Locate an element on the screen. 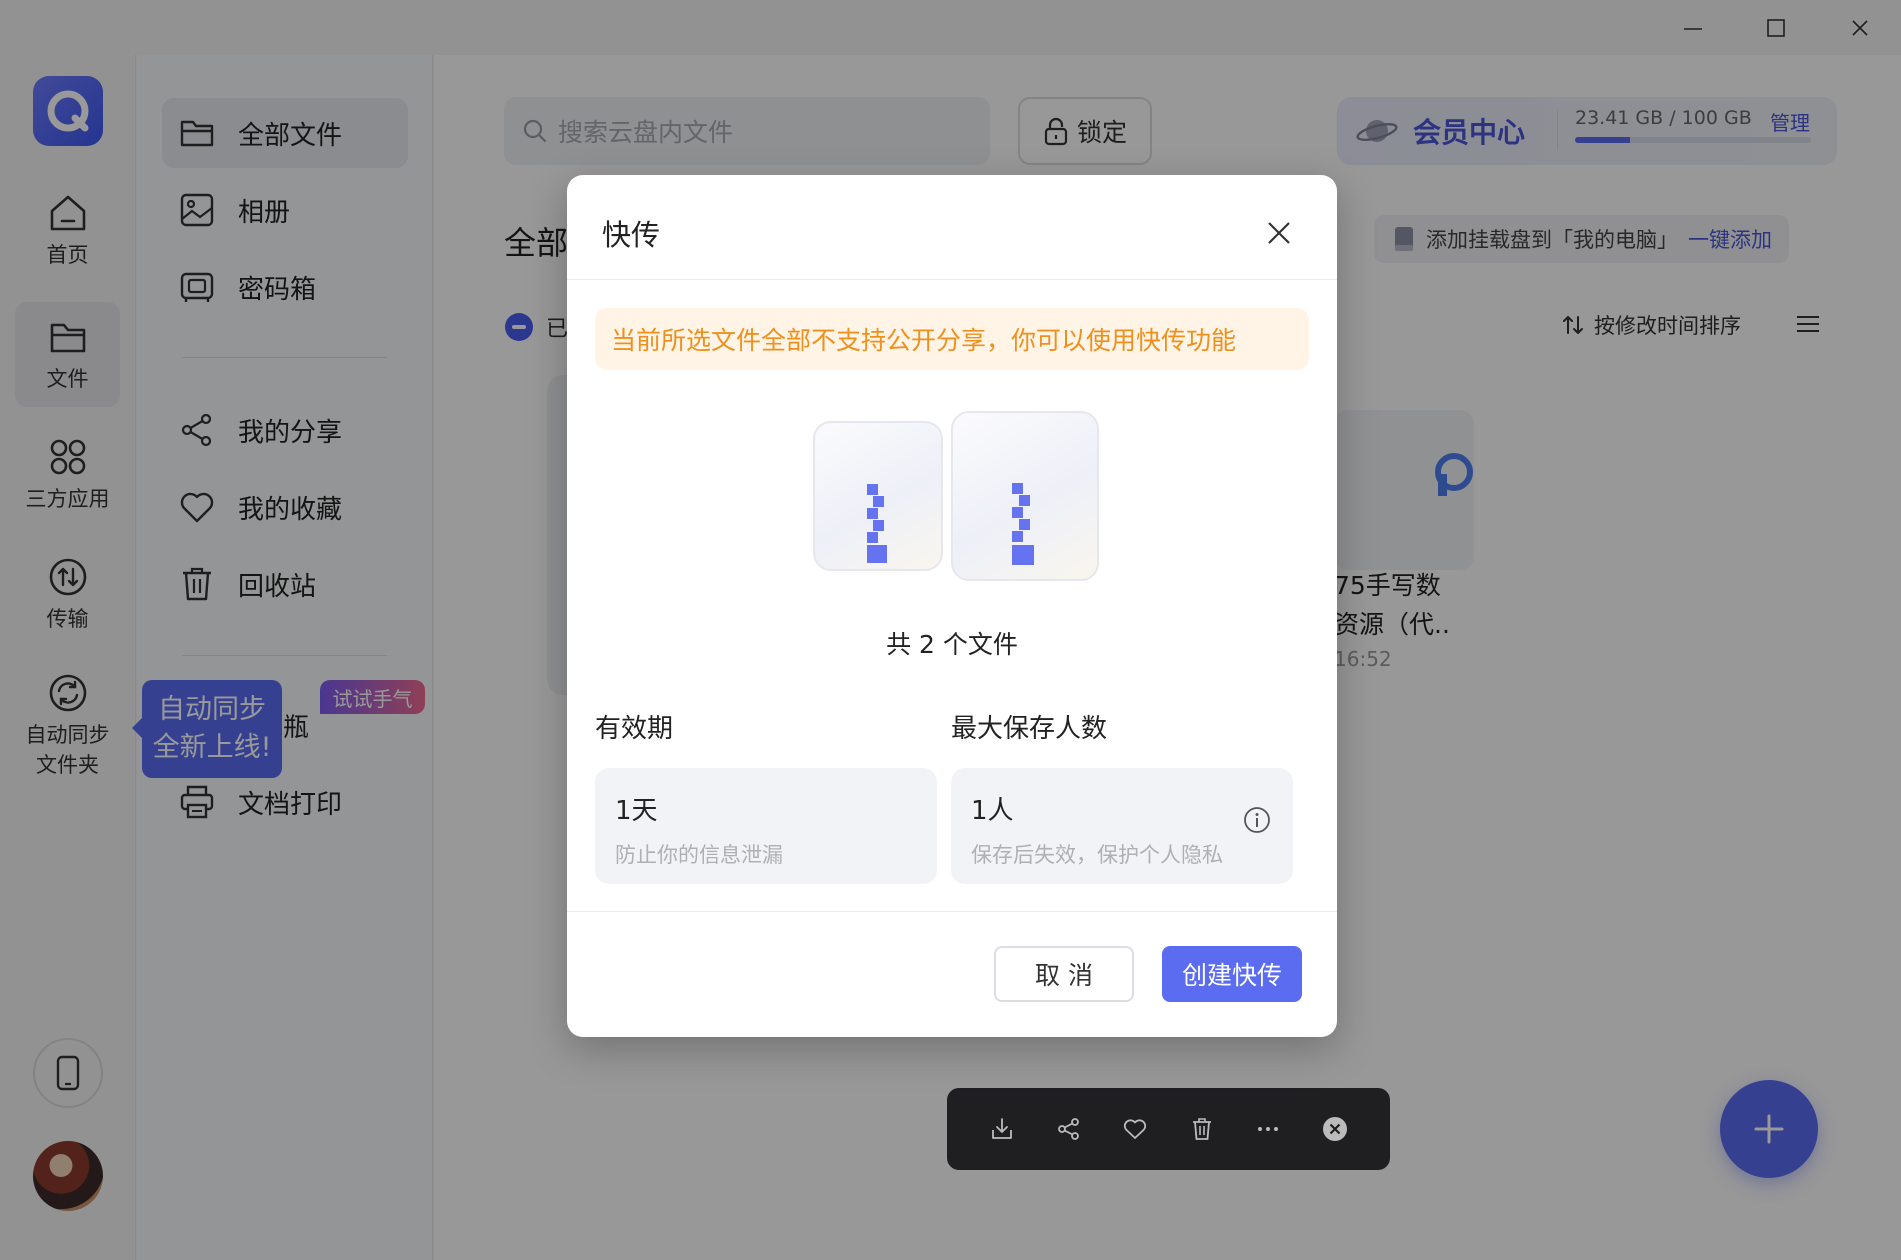  favorite-button is located at coordinates (1135, 1129).